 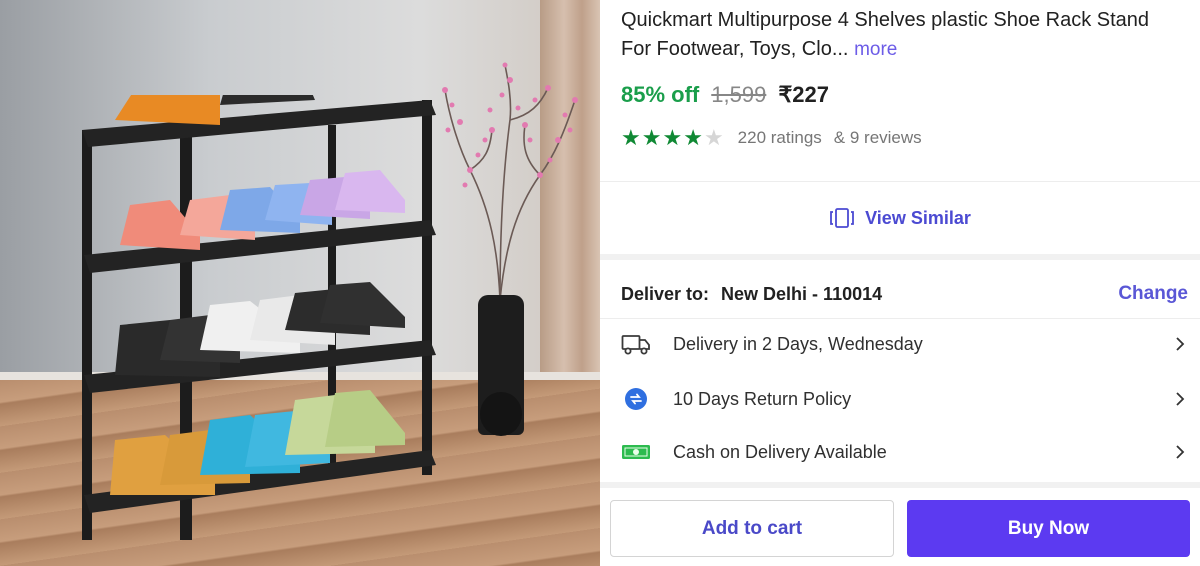 What do you see at coordinates (877, 137) in the screenshot?
I see `reviews-count: & 9 reviews` at bounding box center [877, 137].